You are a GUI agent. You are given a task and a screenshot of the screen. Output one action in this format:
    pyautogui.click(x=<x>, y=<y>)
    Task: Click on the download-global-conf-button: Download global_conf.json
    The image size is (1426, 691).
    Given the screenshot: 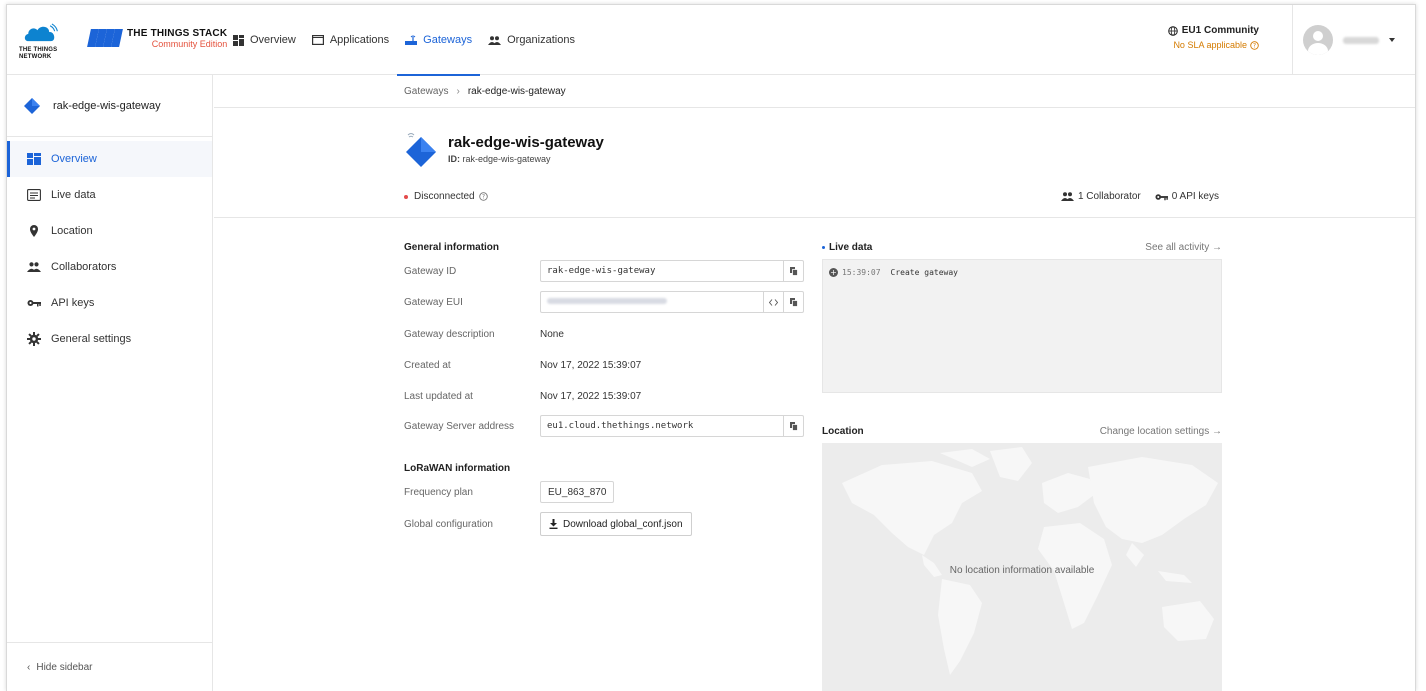 What is the action you would take?
    pyautogui.click(x=616, y=524)
    